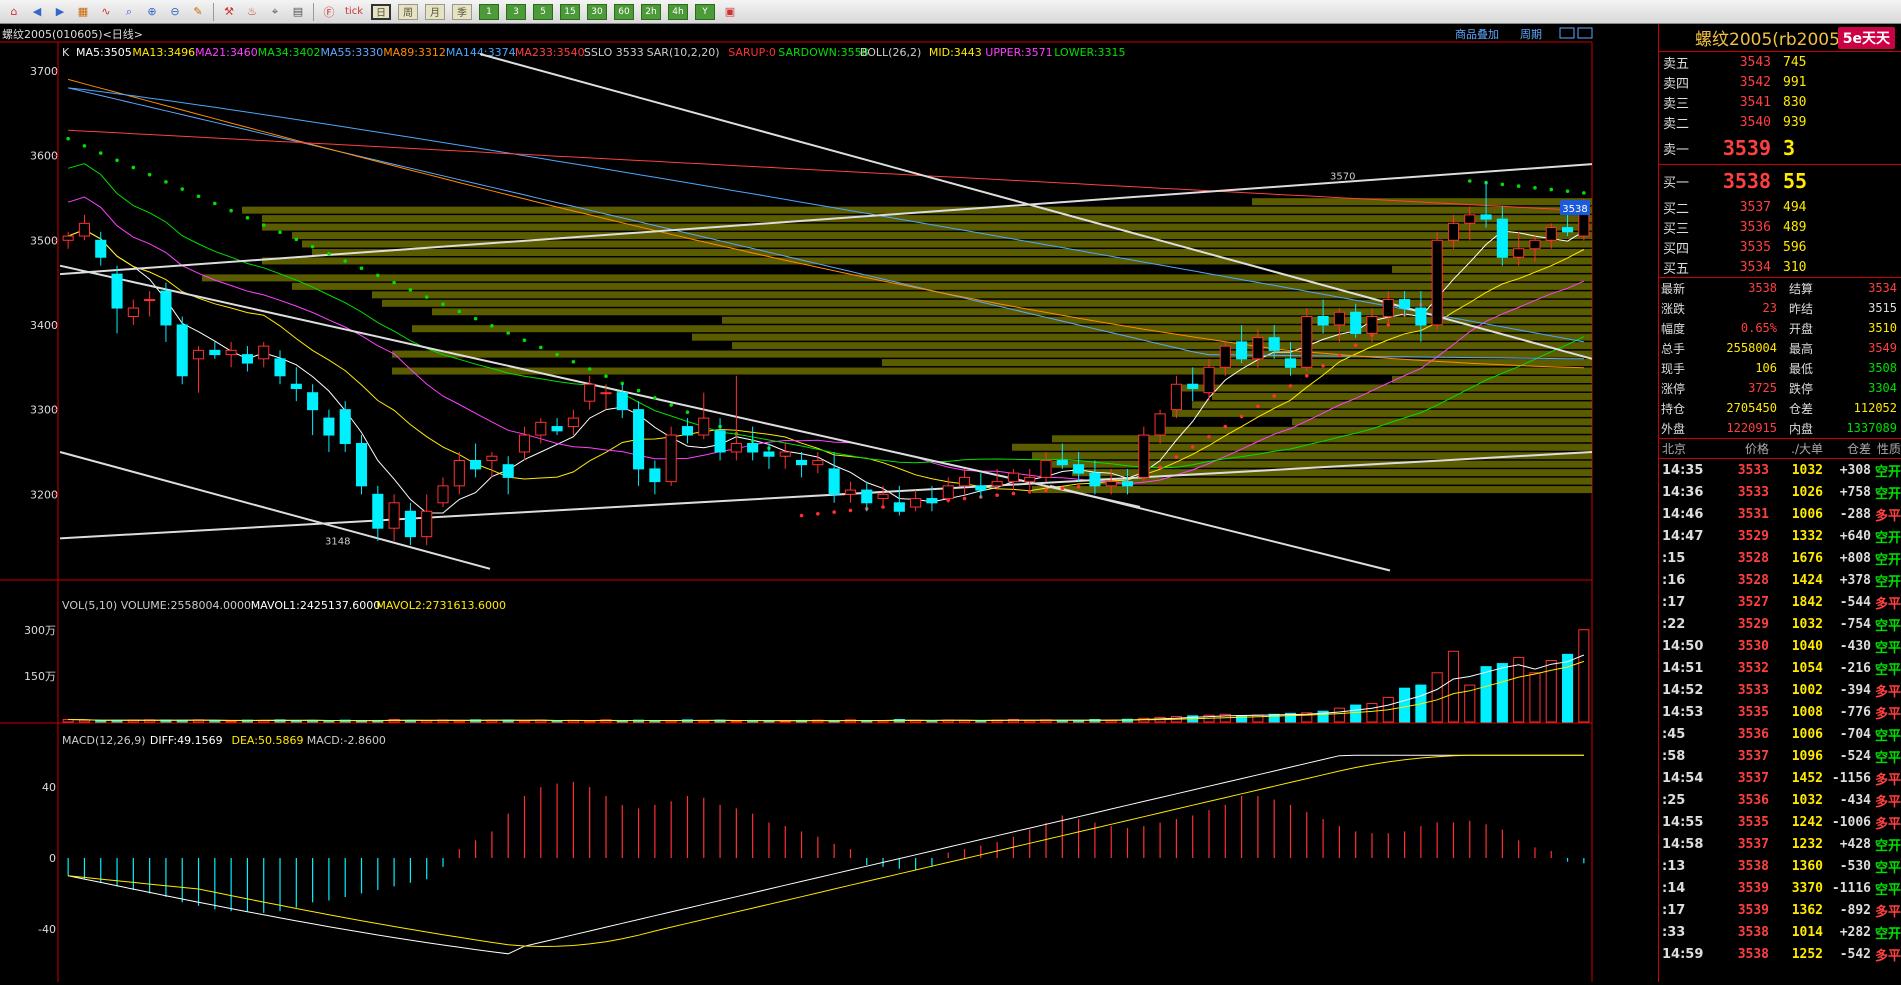  I want to click on price-tick-label: 3300, so click(44, 410).